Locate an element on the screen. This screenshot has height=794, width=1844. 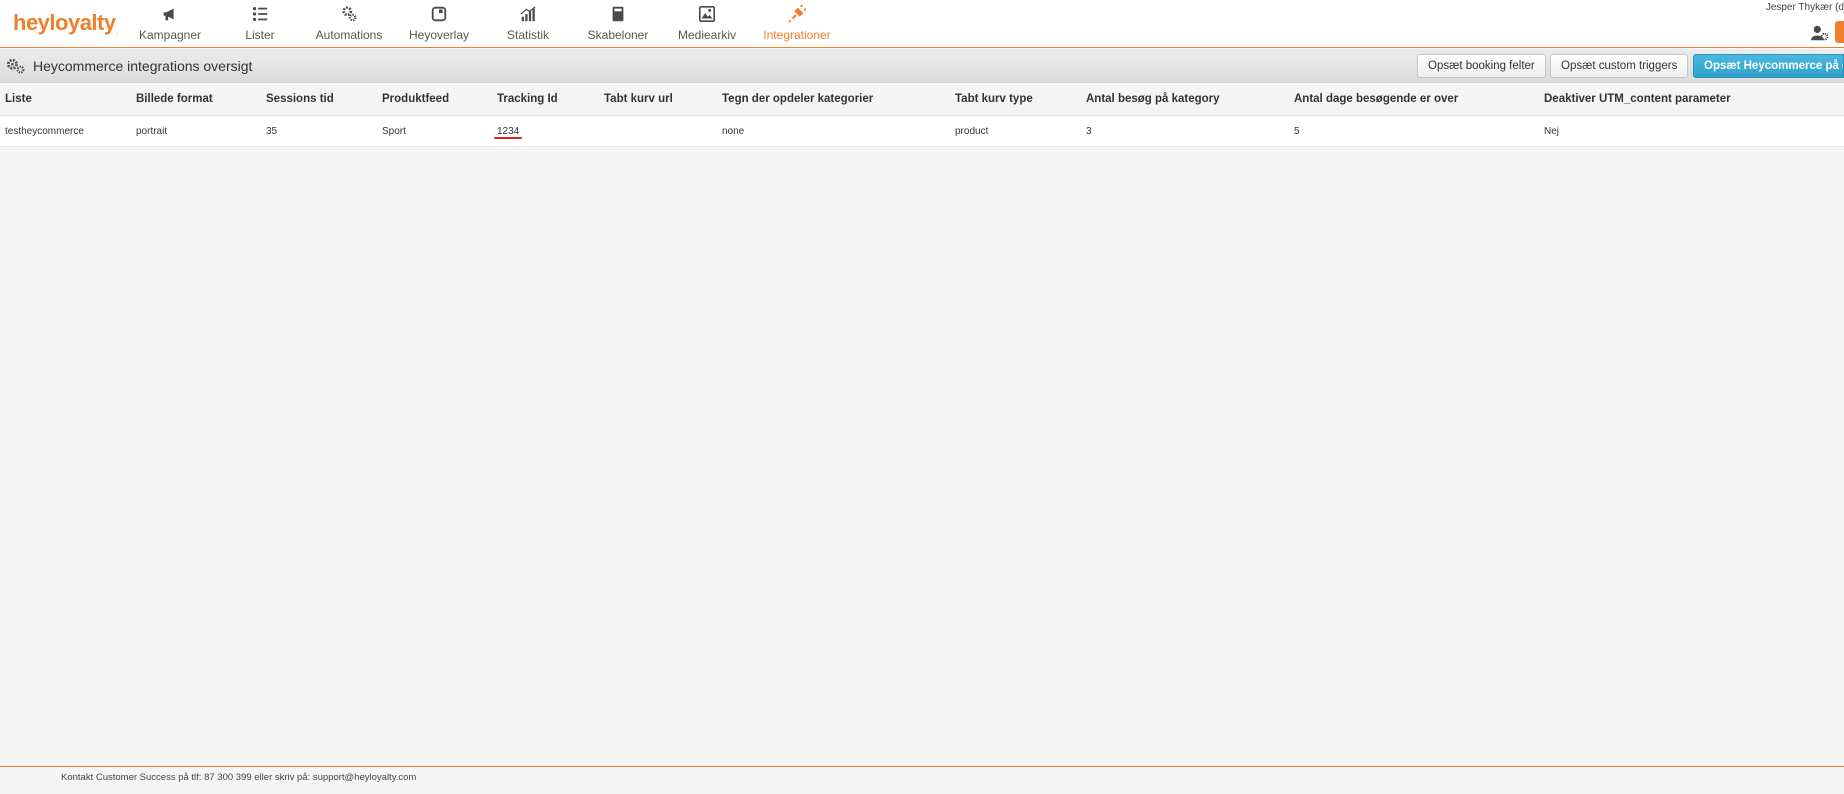
nav-label: Kampagner is located at coordinates (170, 35).